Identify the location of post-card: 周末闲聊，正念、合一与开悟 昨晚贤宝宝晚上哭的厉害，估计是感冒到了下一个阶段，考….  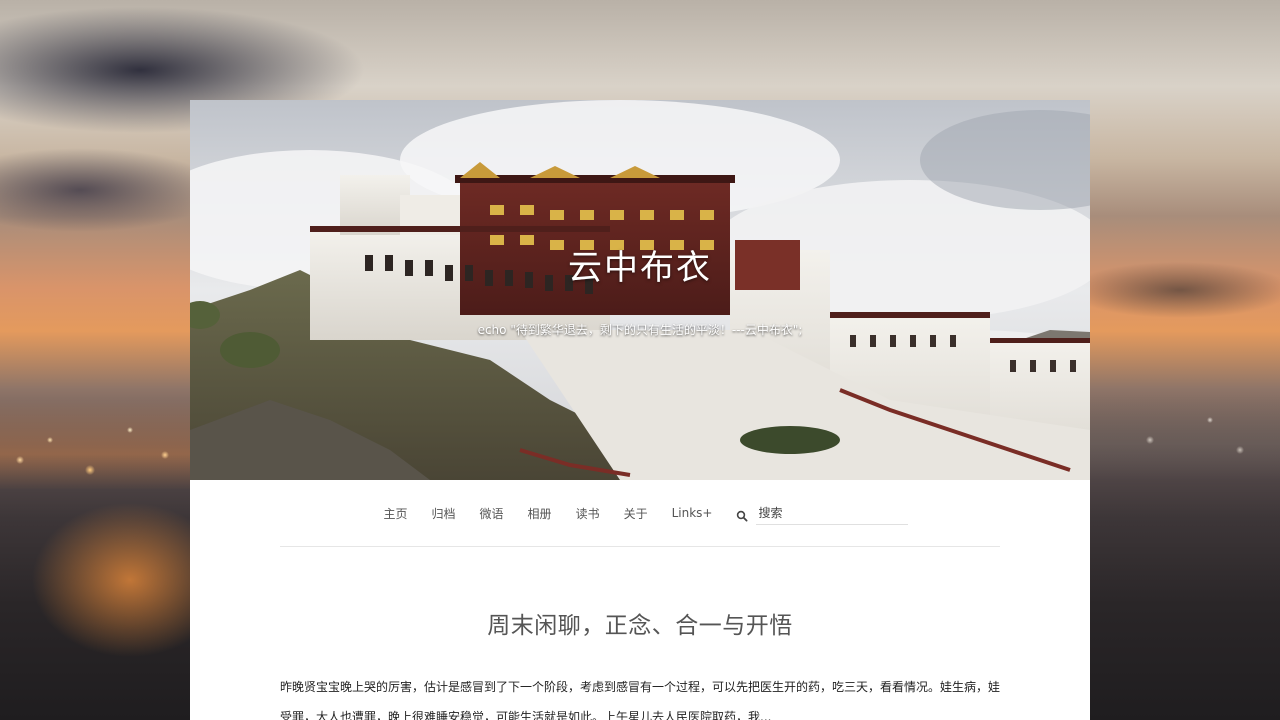
(640, 660).